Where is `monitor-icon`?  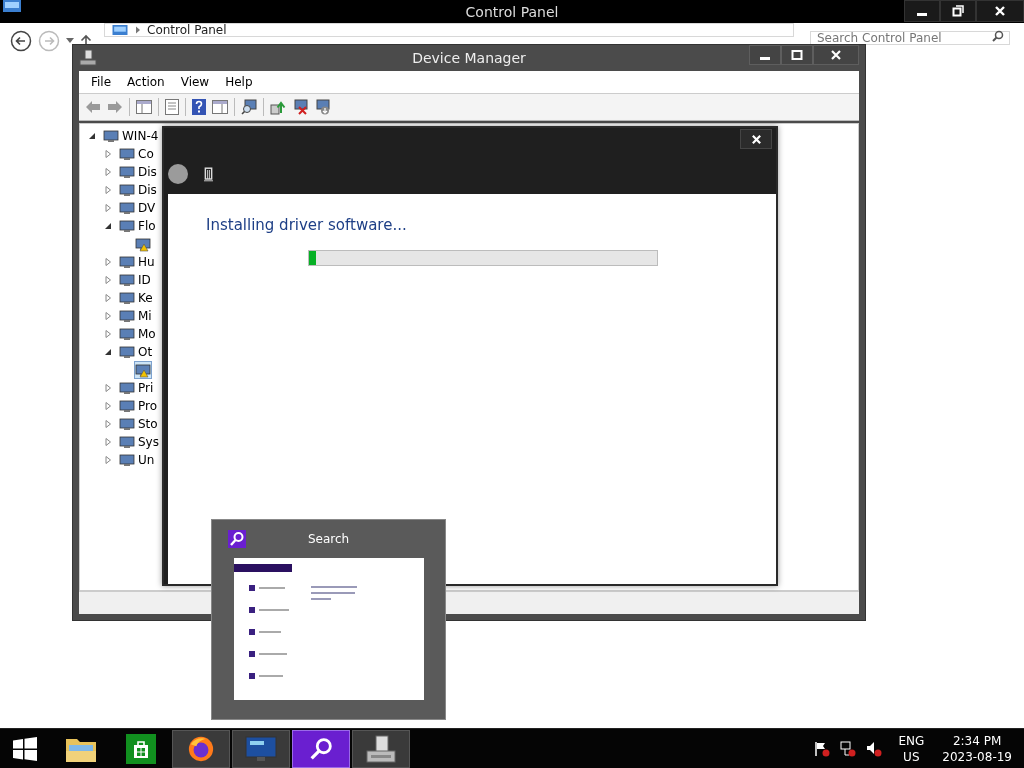 monitor-icon is located at coordinates (261, 748).